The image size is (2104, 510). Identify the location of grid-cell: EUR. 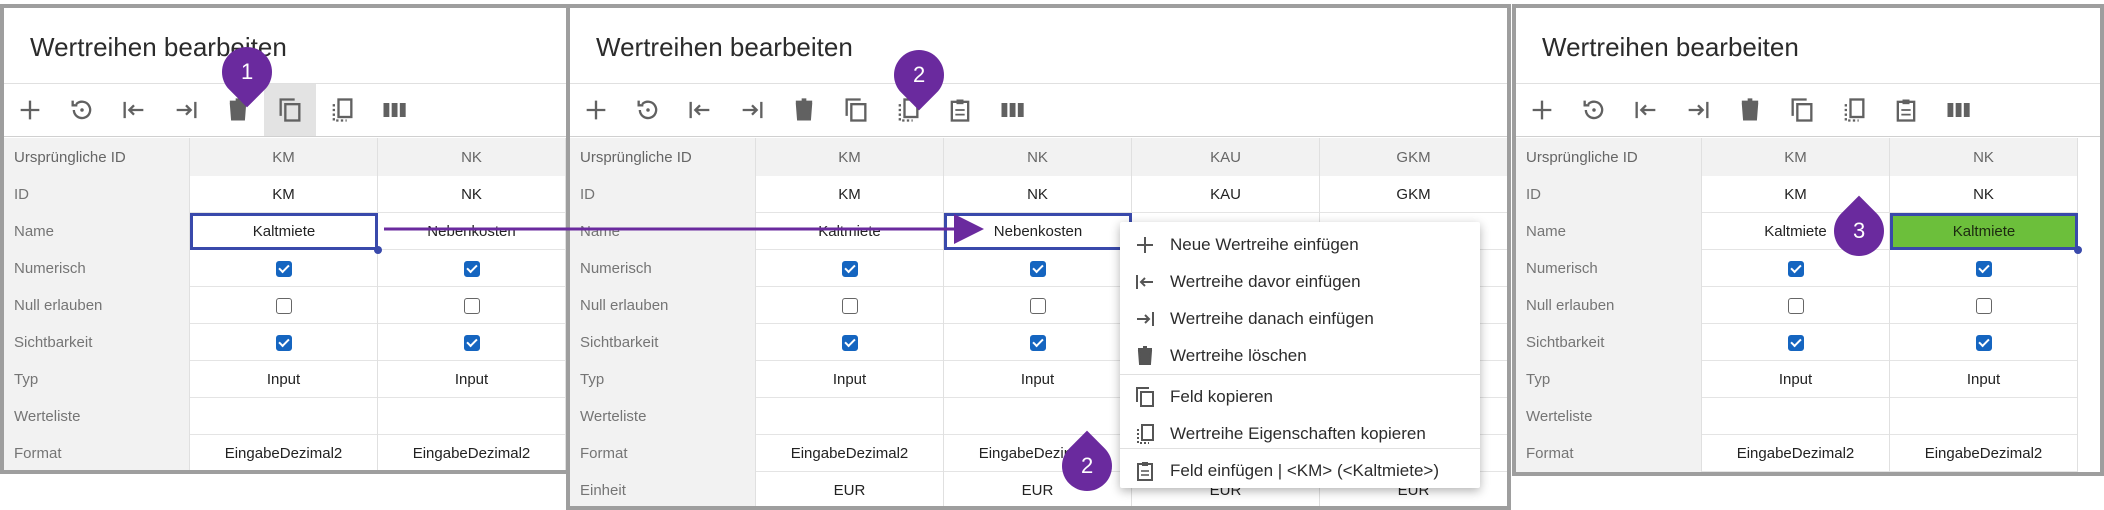
(850, 489).